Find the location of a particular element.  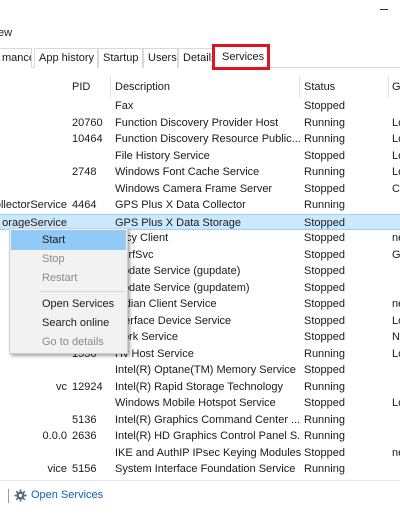

table-row: File History Service Stopped Lo is located at coordinates (200, 156).